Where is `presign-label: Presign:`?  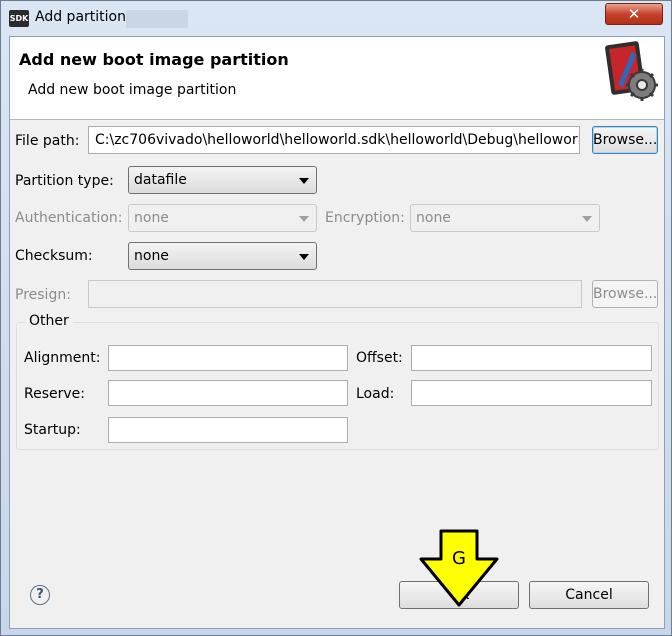 presign-label: Presign: is located at coordinates (43, 295).